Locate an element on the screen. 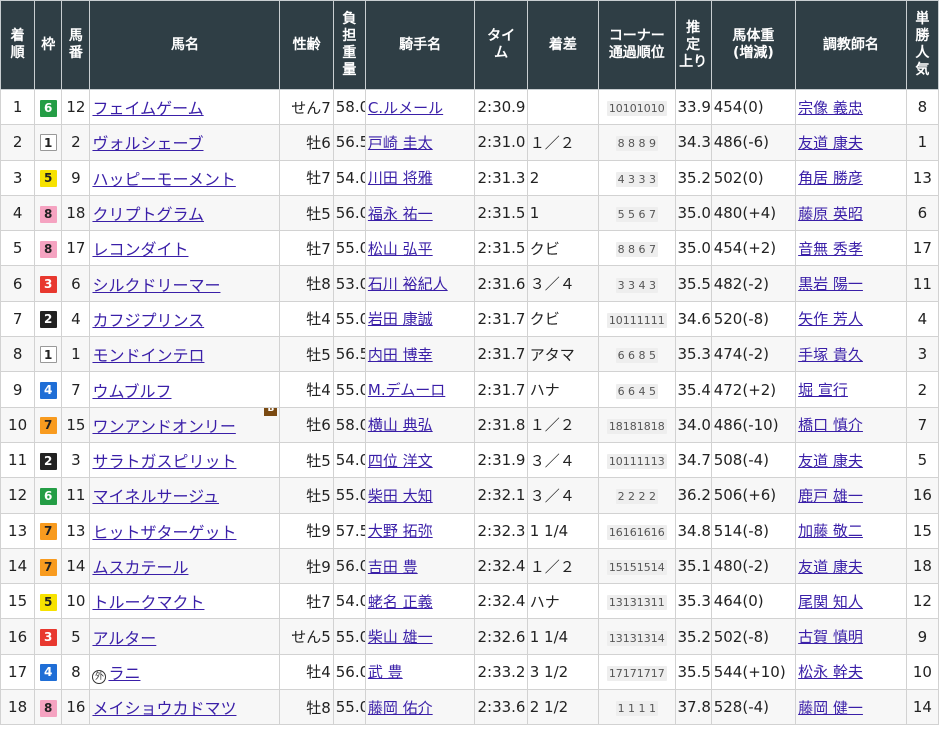 The height and width of the screenshot is (731, 943). horse-name-link: カフジプリンス is located at coordinates (148, 320).